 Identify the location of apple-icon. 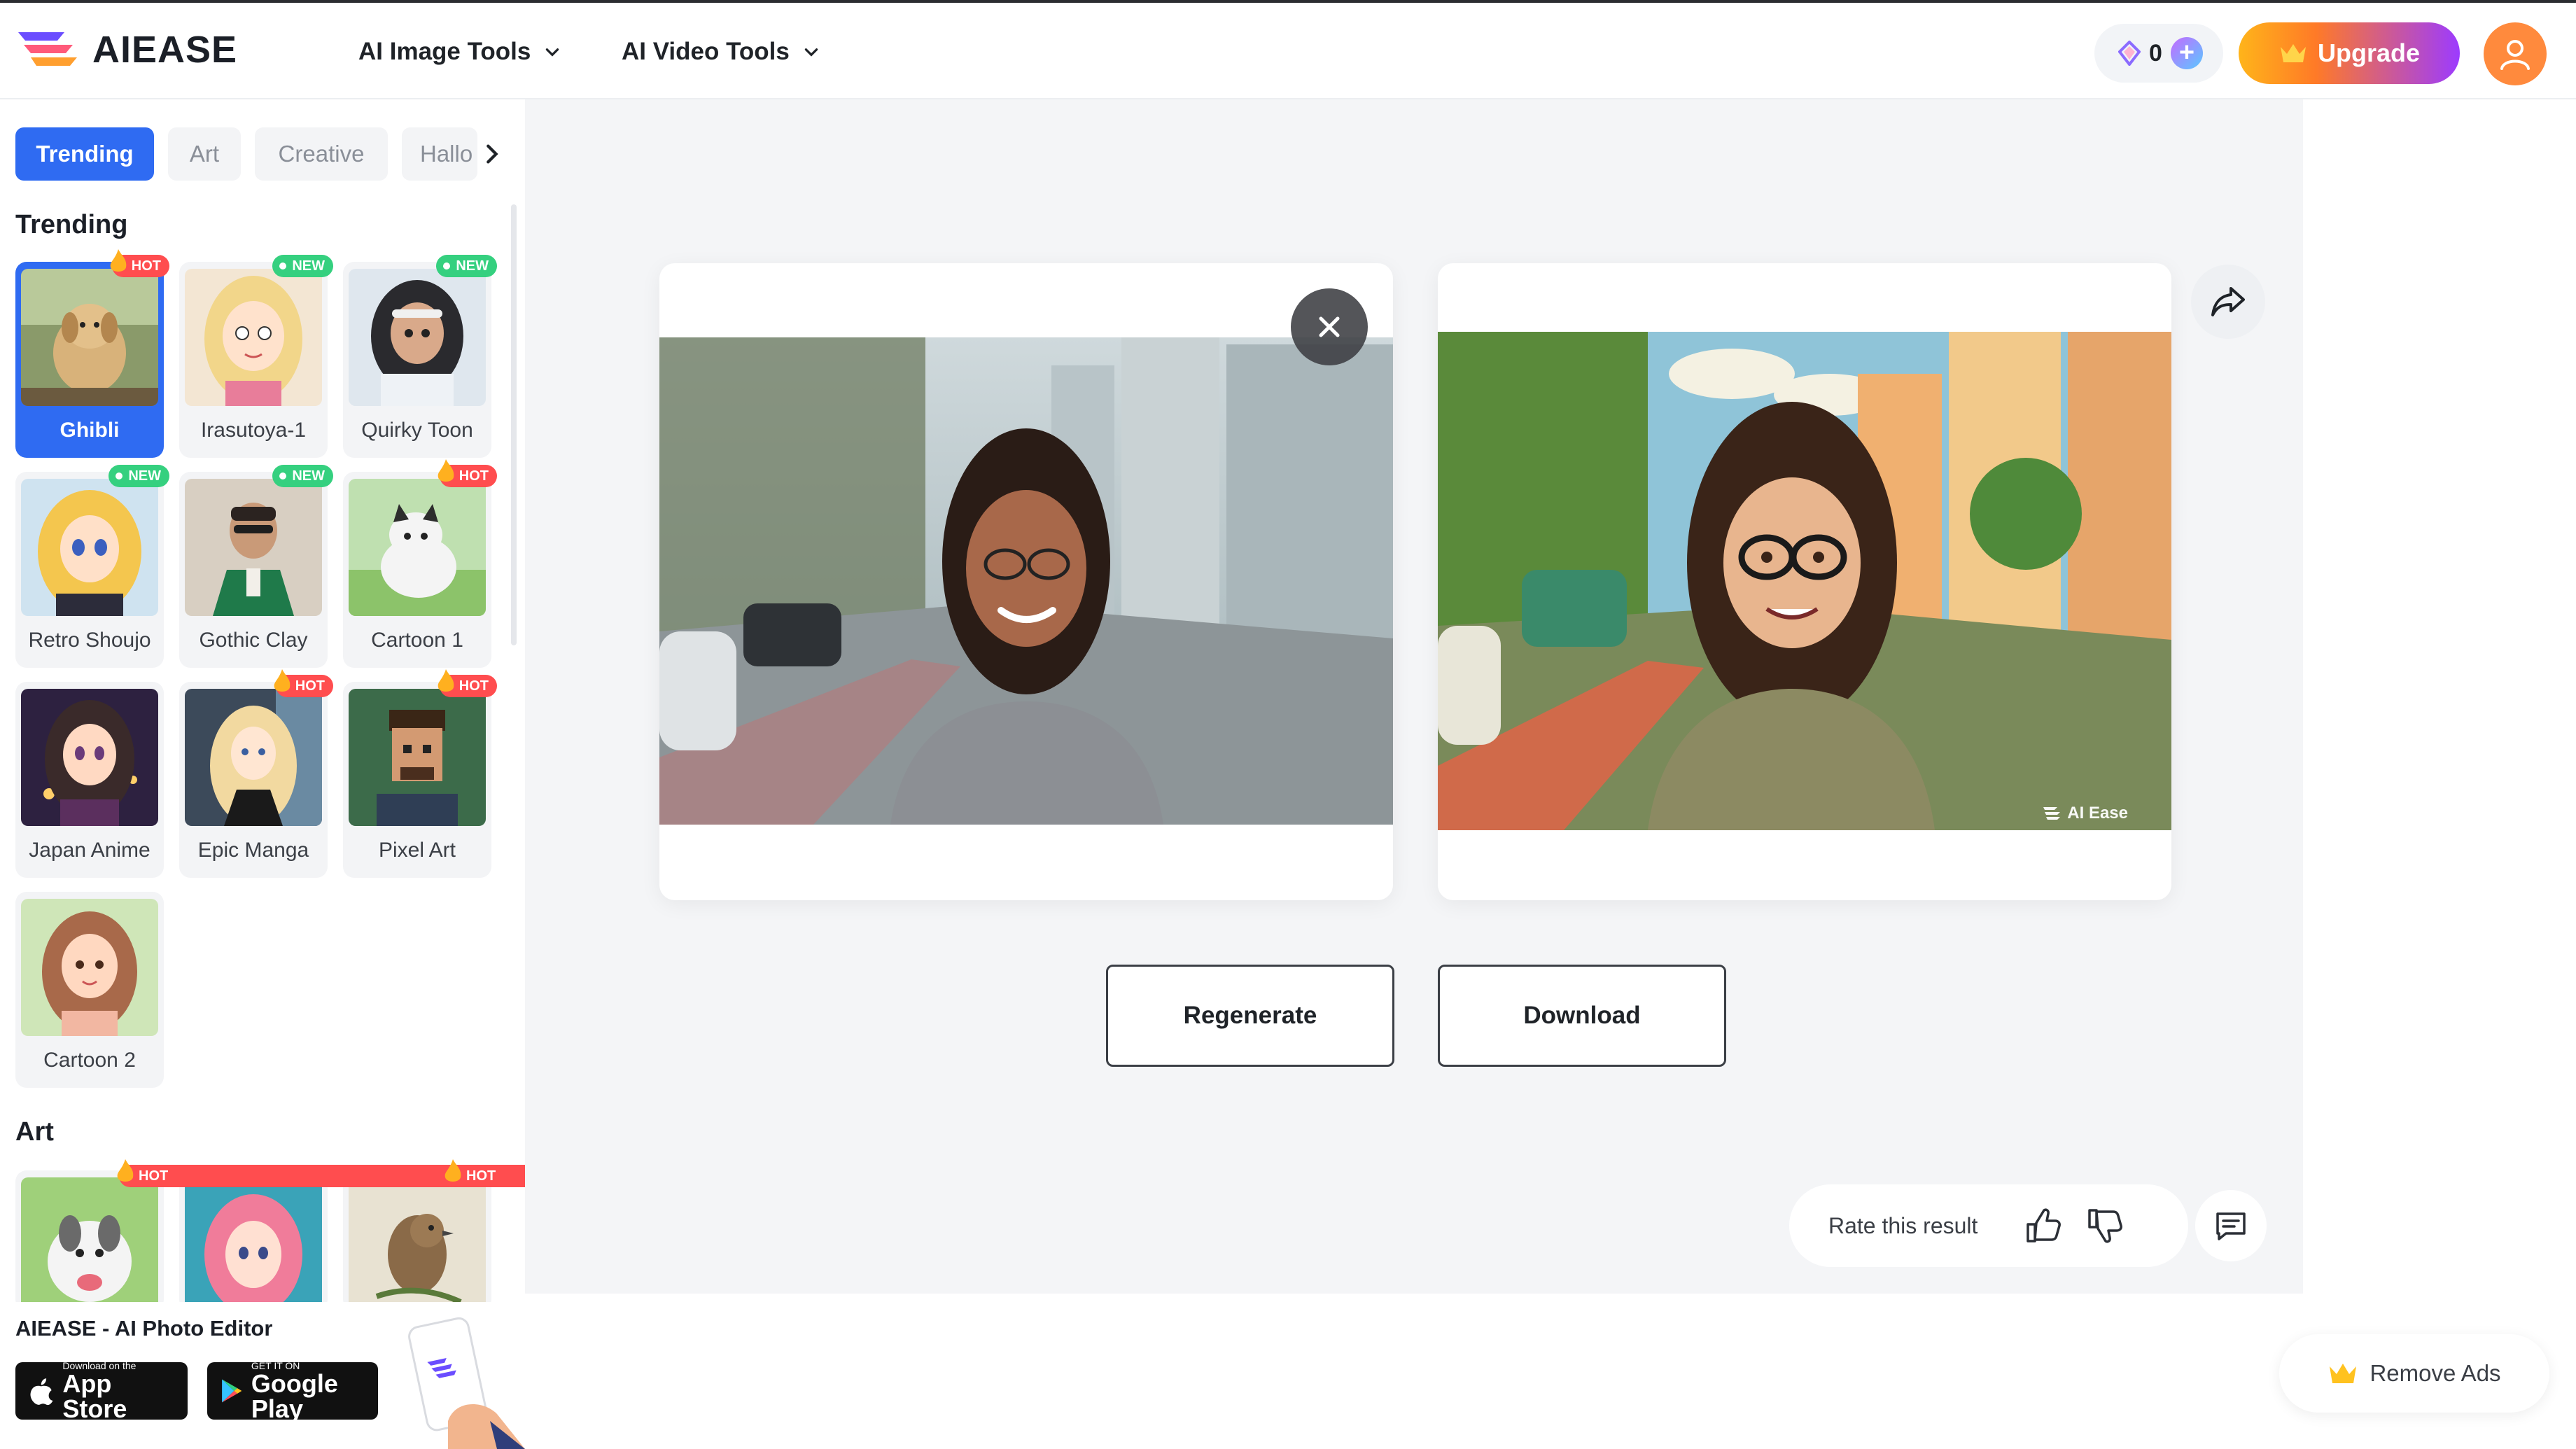
(41, 1392).